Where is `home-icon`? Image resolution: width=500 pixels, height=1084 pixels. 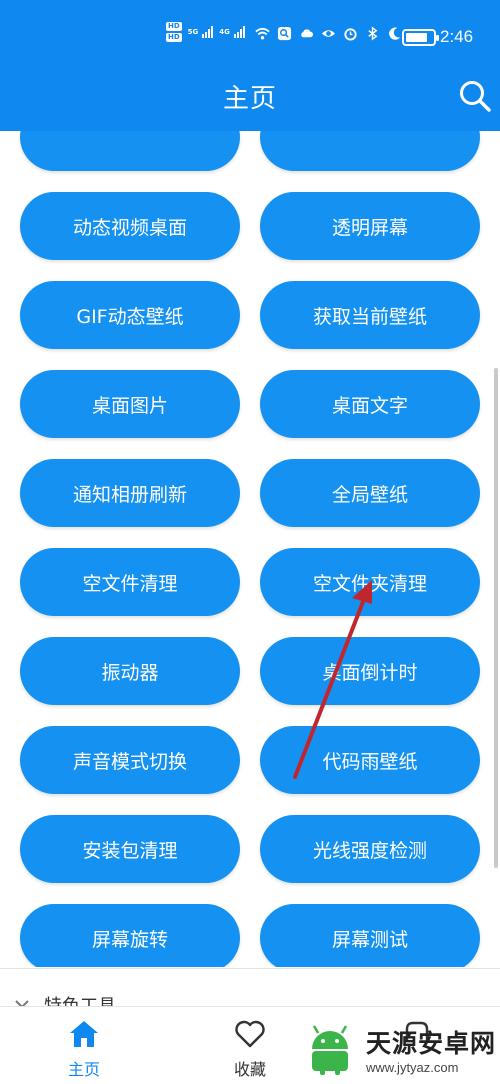
home-icon is located at coordinates (84, 1034).